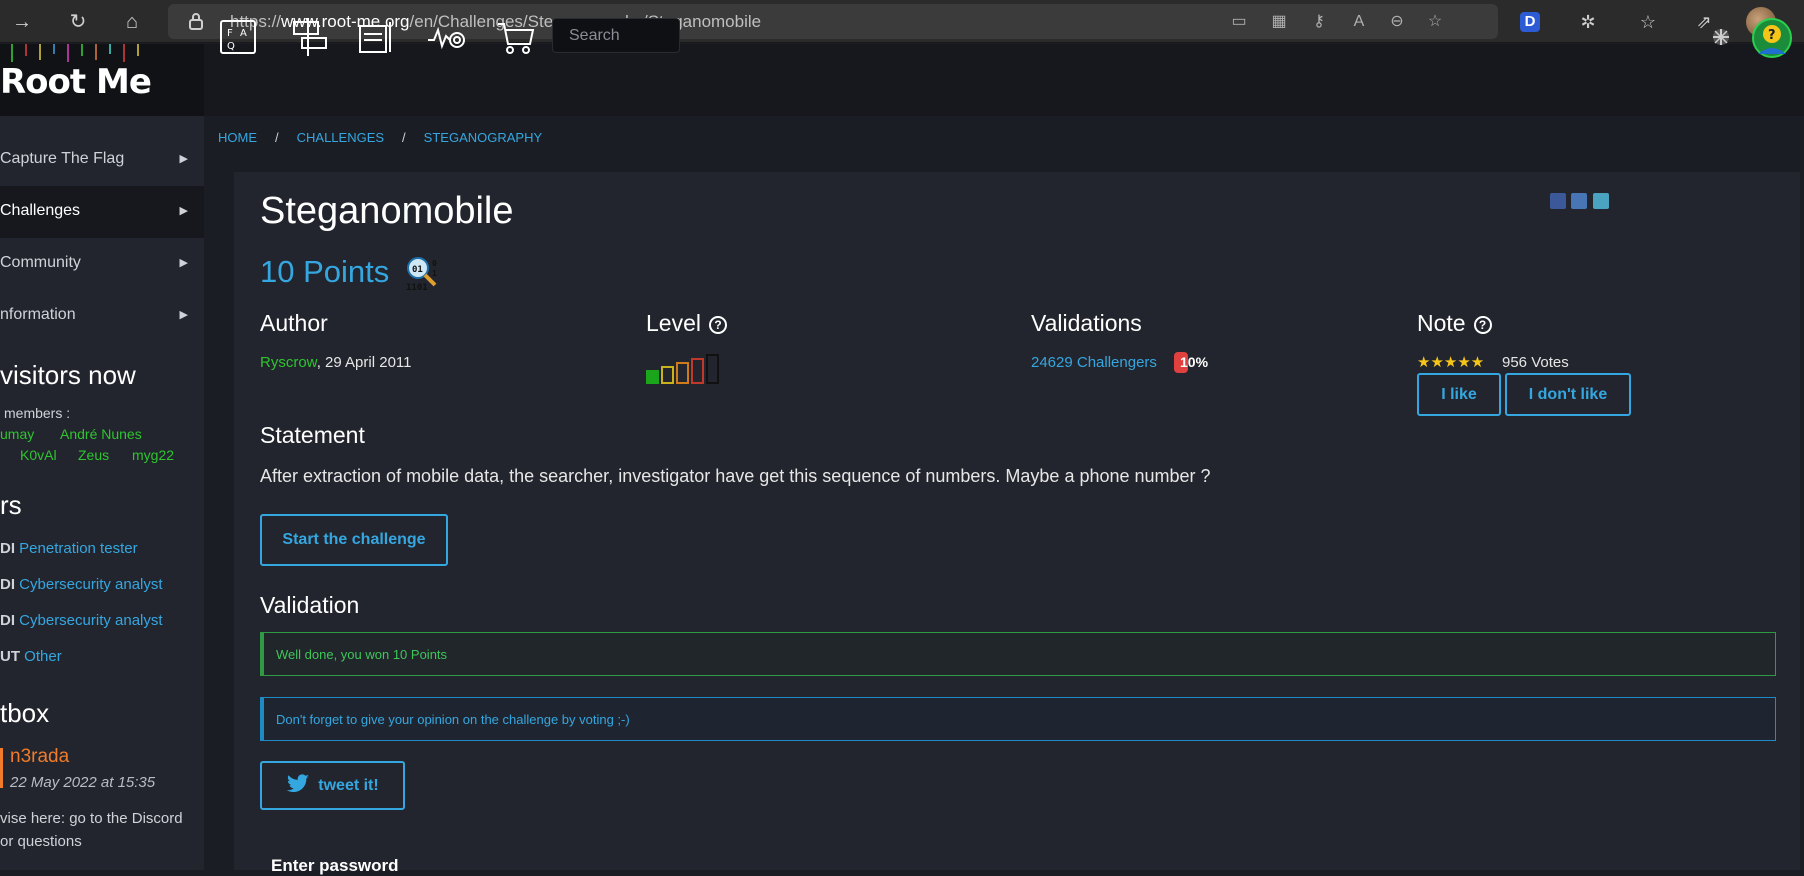 The height and width of the screenshot is (876, 1804). I want to click on job-offer: DI Penetration tester, so click(69, 548).